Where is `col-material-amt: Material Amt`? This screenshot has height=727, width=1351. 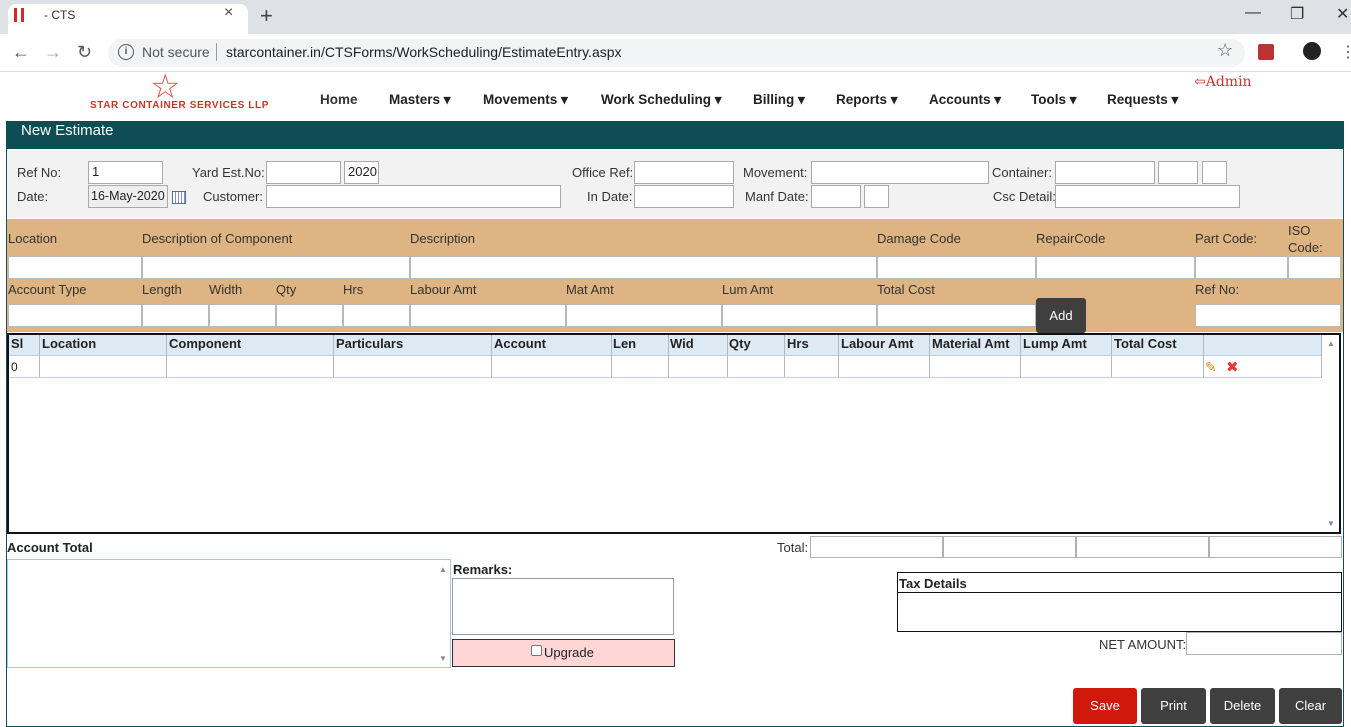 col-material-amt: Material Amt is located at coordinates (971, 343).